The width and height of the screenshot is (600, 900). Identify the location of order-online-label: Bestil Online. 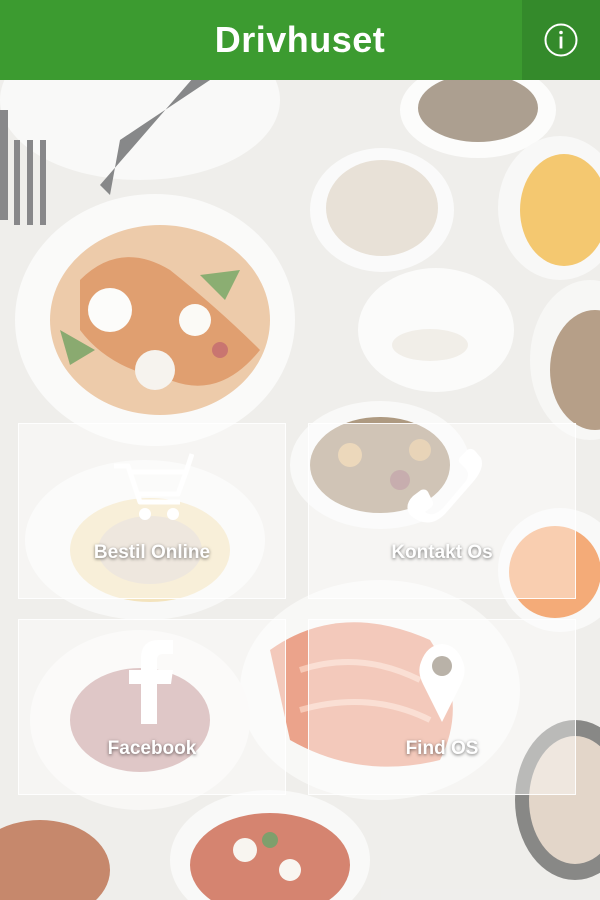
(152, 552).